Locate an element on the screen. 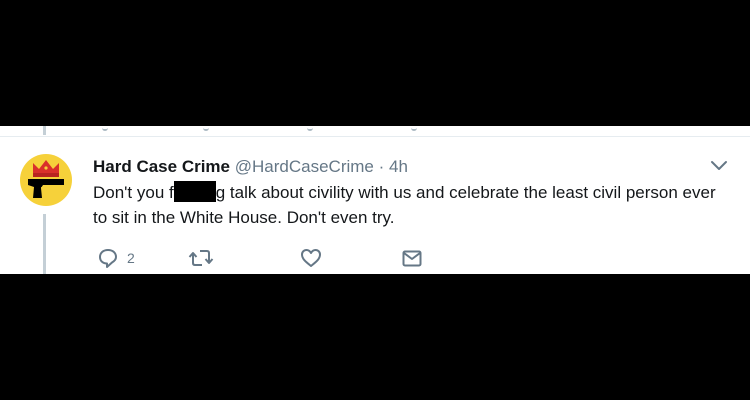  avatar is located at coordinates (46, 180).